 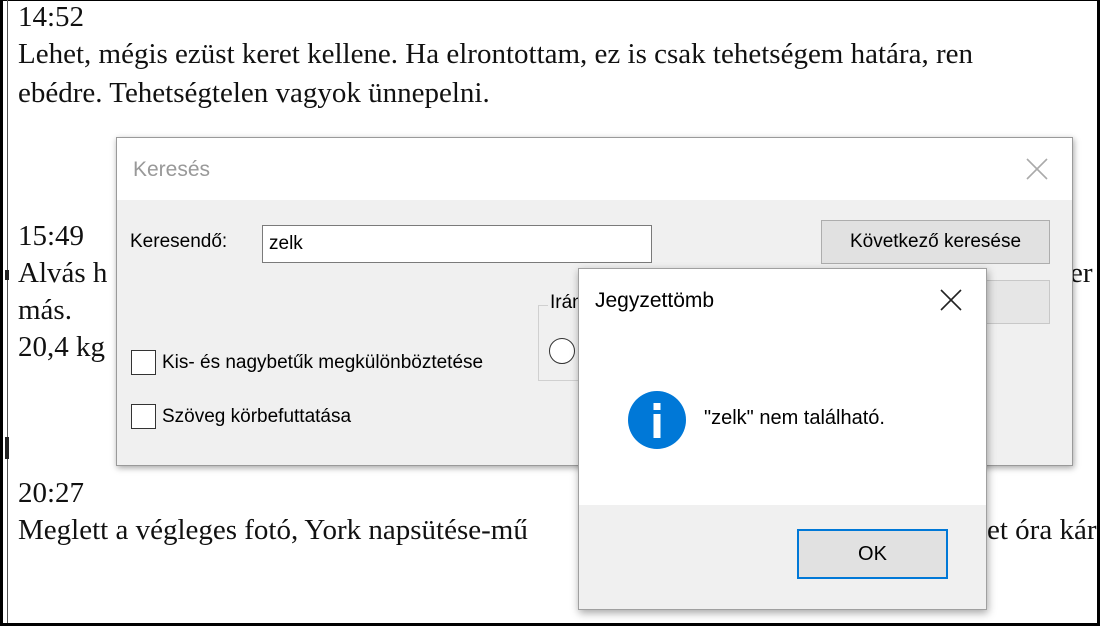 What do you see at coordinates (143, 416) in the screenshot?
I see `wrap-around-checkbox` at bounding box center [143, 416].